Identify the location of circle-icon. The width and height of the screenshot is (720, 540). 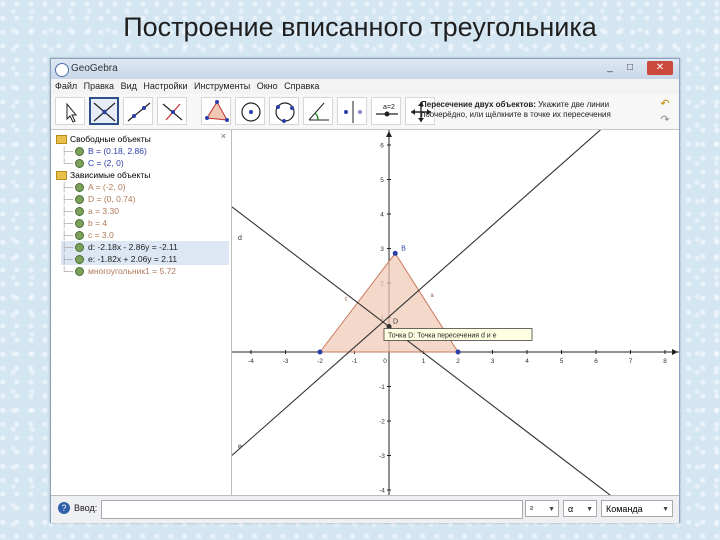
(251, 112).